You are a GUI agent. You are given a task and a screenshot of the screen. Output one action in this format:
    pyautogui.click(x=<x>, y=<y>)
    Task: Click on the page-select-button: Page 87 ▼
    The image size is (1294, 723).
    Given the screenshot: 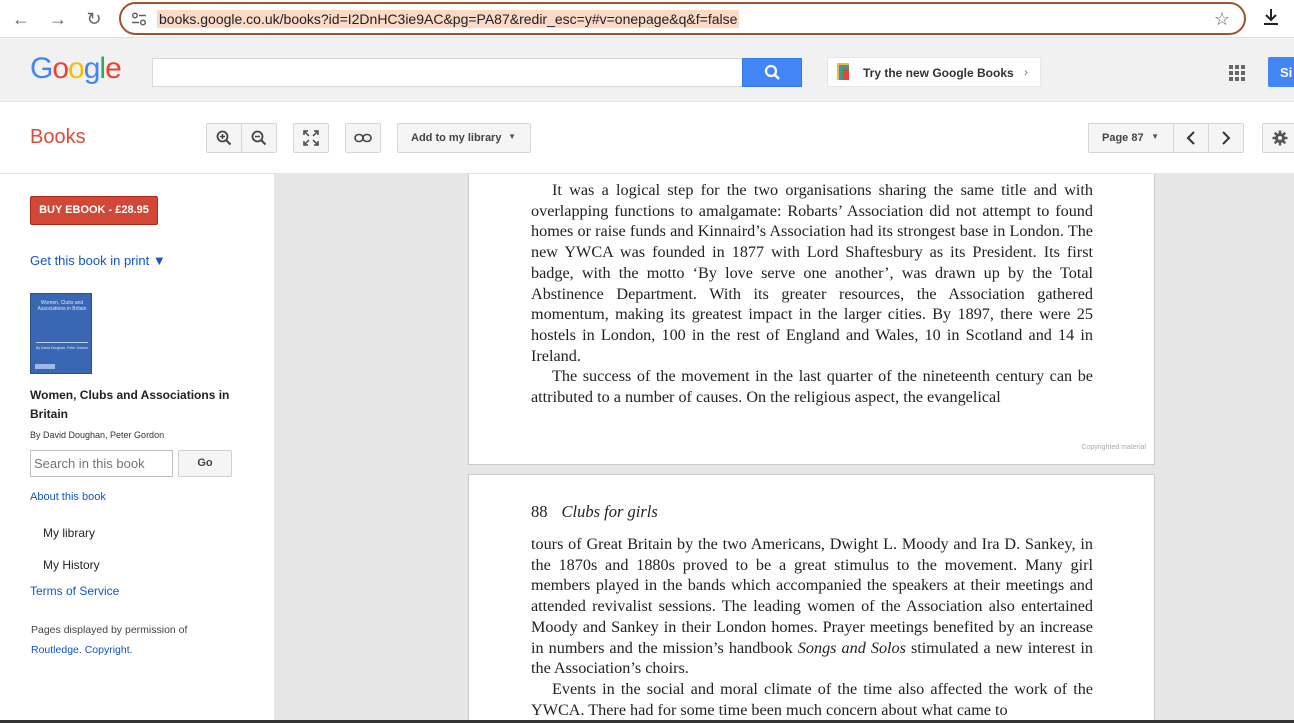 What is the action you would take?
    pyautogui.click(x=1131, y=138)
    